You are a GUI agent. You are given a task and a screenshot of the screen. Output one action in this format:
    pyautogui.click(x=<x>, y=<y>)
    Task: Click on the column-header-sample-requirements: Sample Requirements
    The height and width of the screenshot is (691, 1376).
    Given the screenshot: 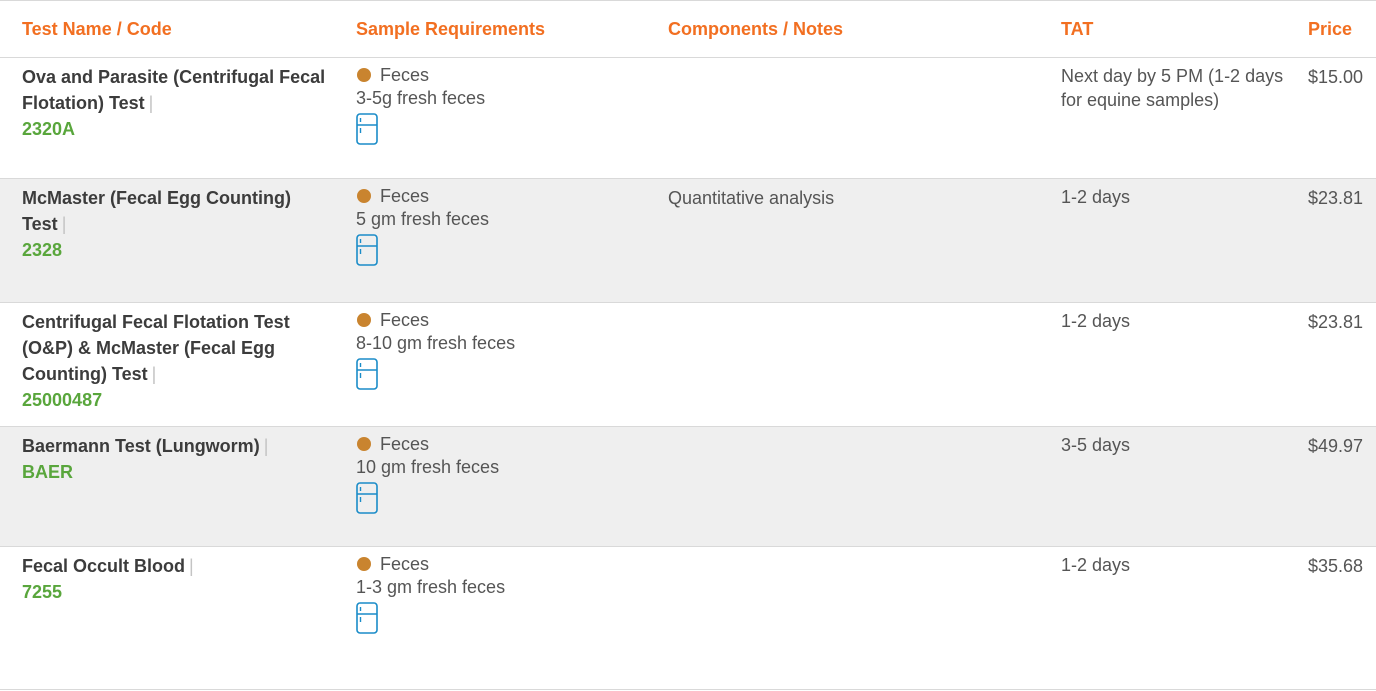 What is the action you would take?
    pyautogui.click(x=499, y=29)
    